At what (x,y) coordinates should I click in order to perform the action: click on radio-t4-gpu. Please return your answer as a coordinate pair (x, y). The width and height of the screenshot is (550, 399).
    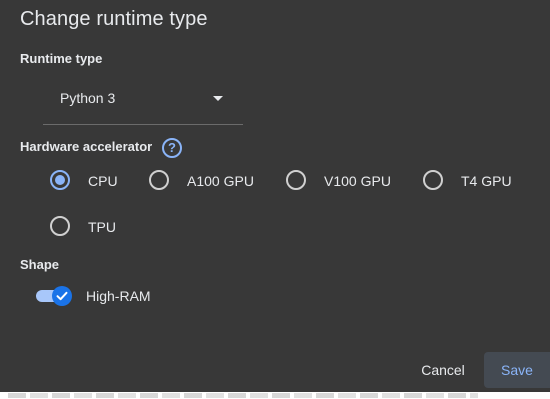
    Looking at the image, I should click on (433, 180).